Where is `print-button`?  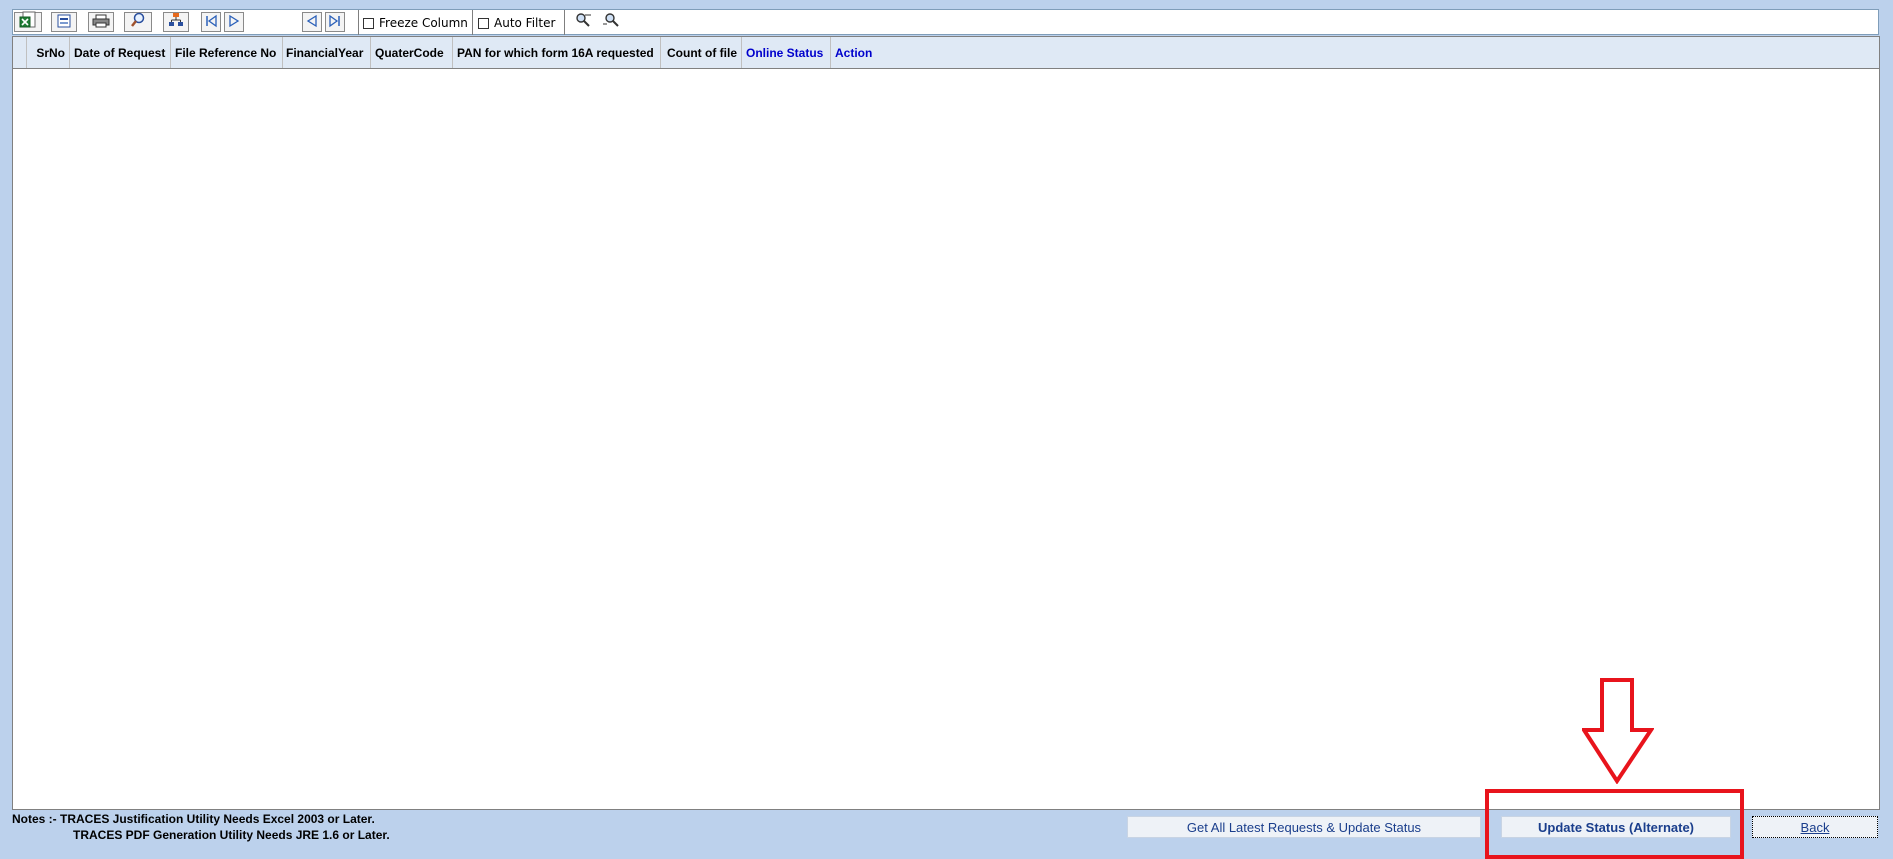
print-button is located at coordinates (101, 22).